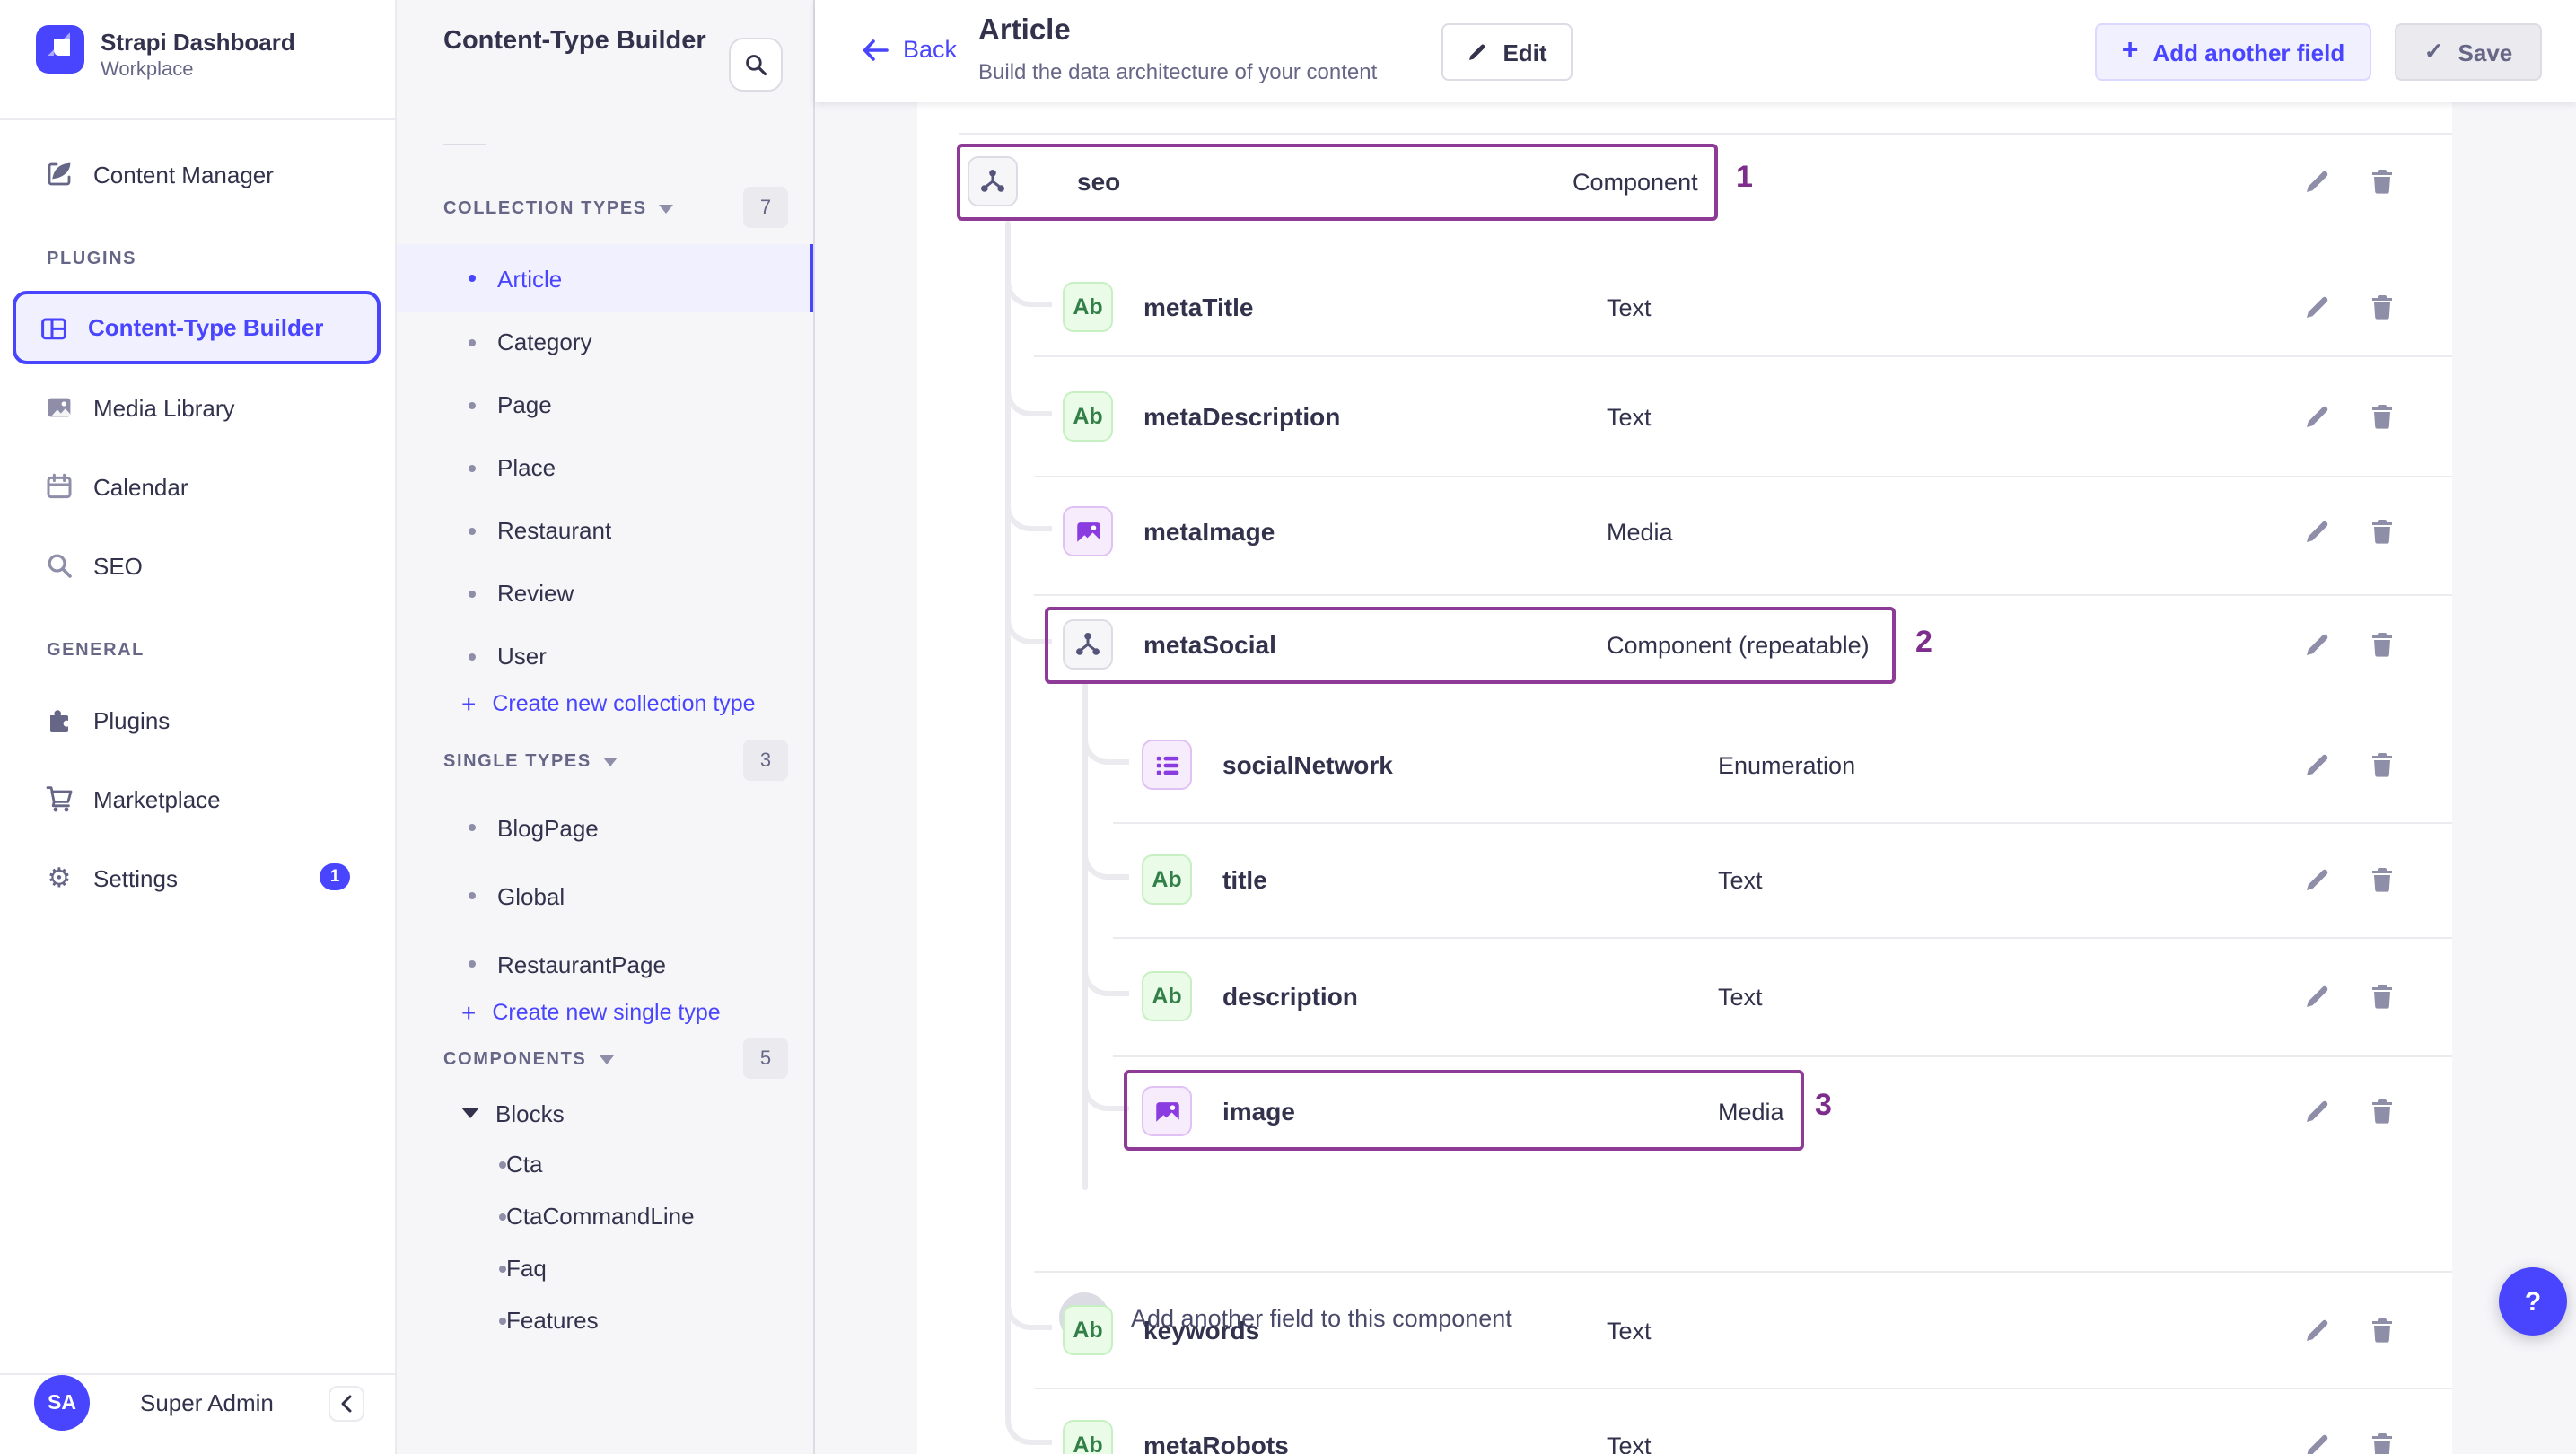 Image resolution: width=2576 pixels, height=1454 pixels. I want to click on item-label: Restaurant, so click(554, 530).